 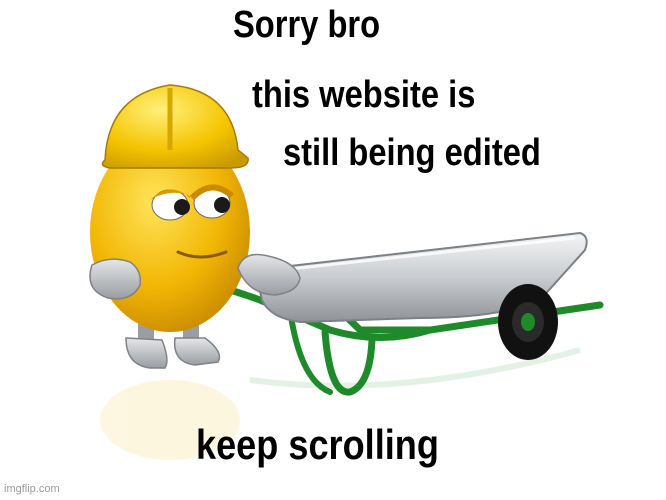 I want to click on imgflip-watermark: imgflip.com, so click(x=32, y=489).